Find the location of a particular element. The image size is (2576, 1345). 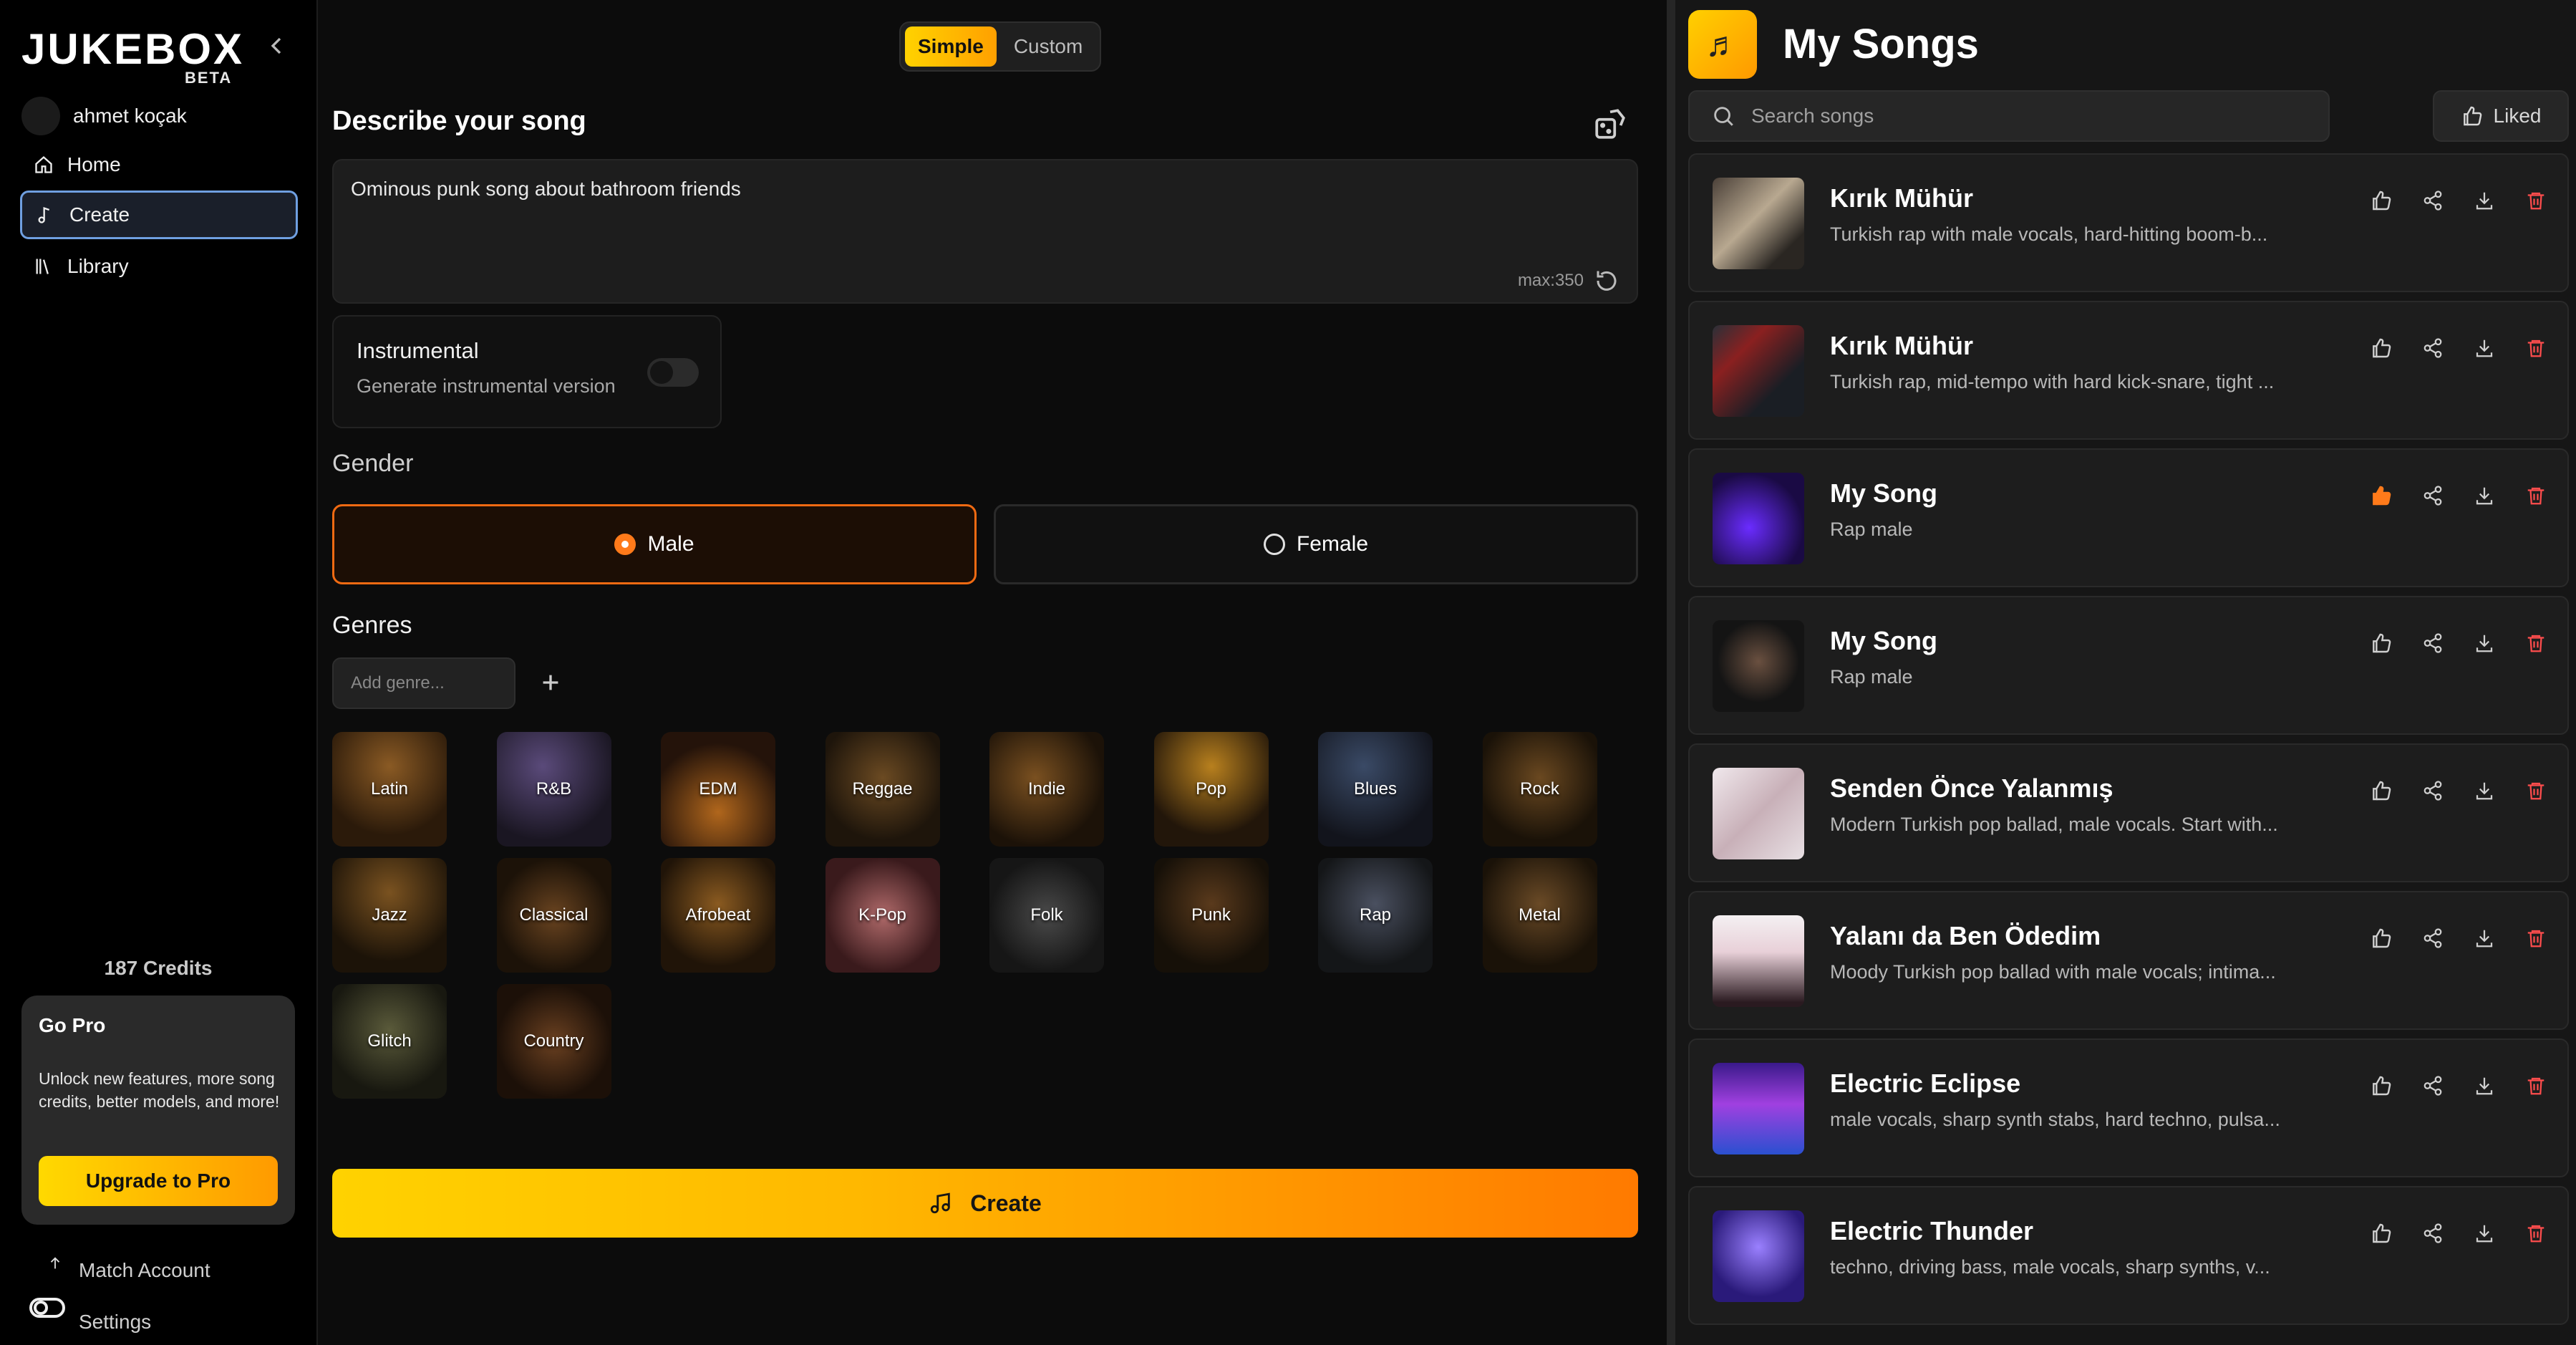

genre-tile: Jazz is located at coordinates (390, 916).